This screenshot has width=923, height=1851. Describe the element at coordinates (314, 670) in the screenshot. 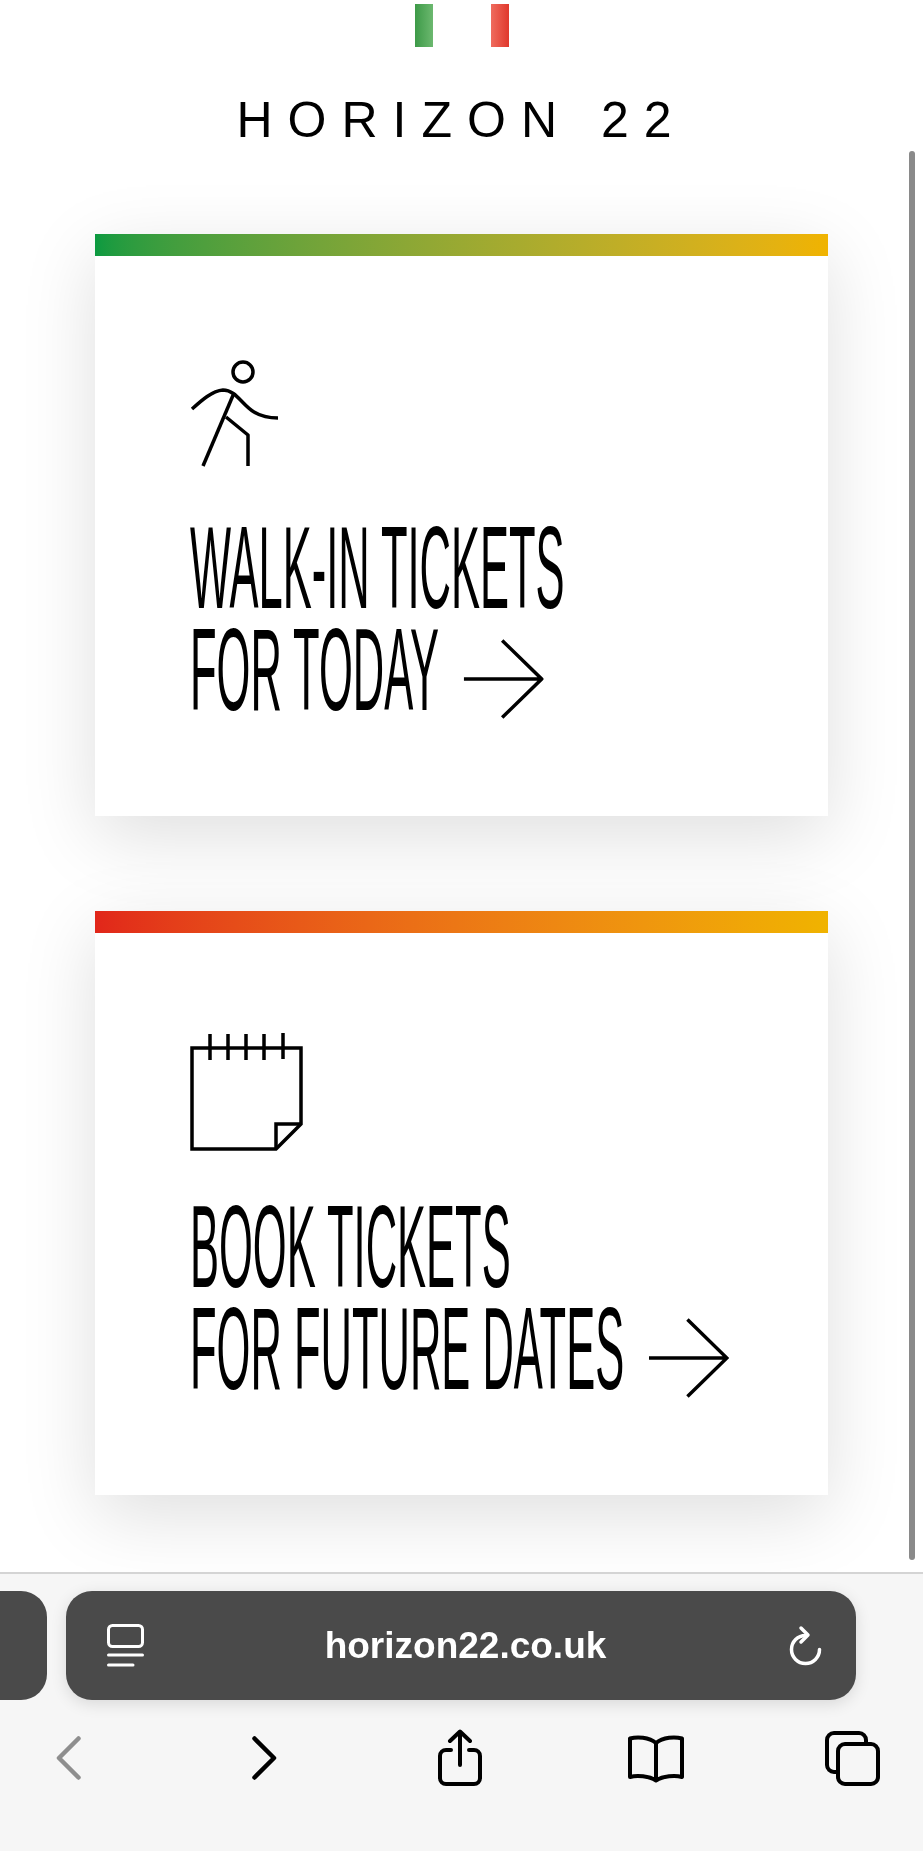

I see `card-title: FOR TODAY` at that location.